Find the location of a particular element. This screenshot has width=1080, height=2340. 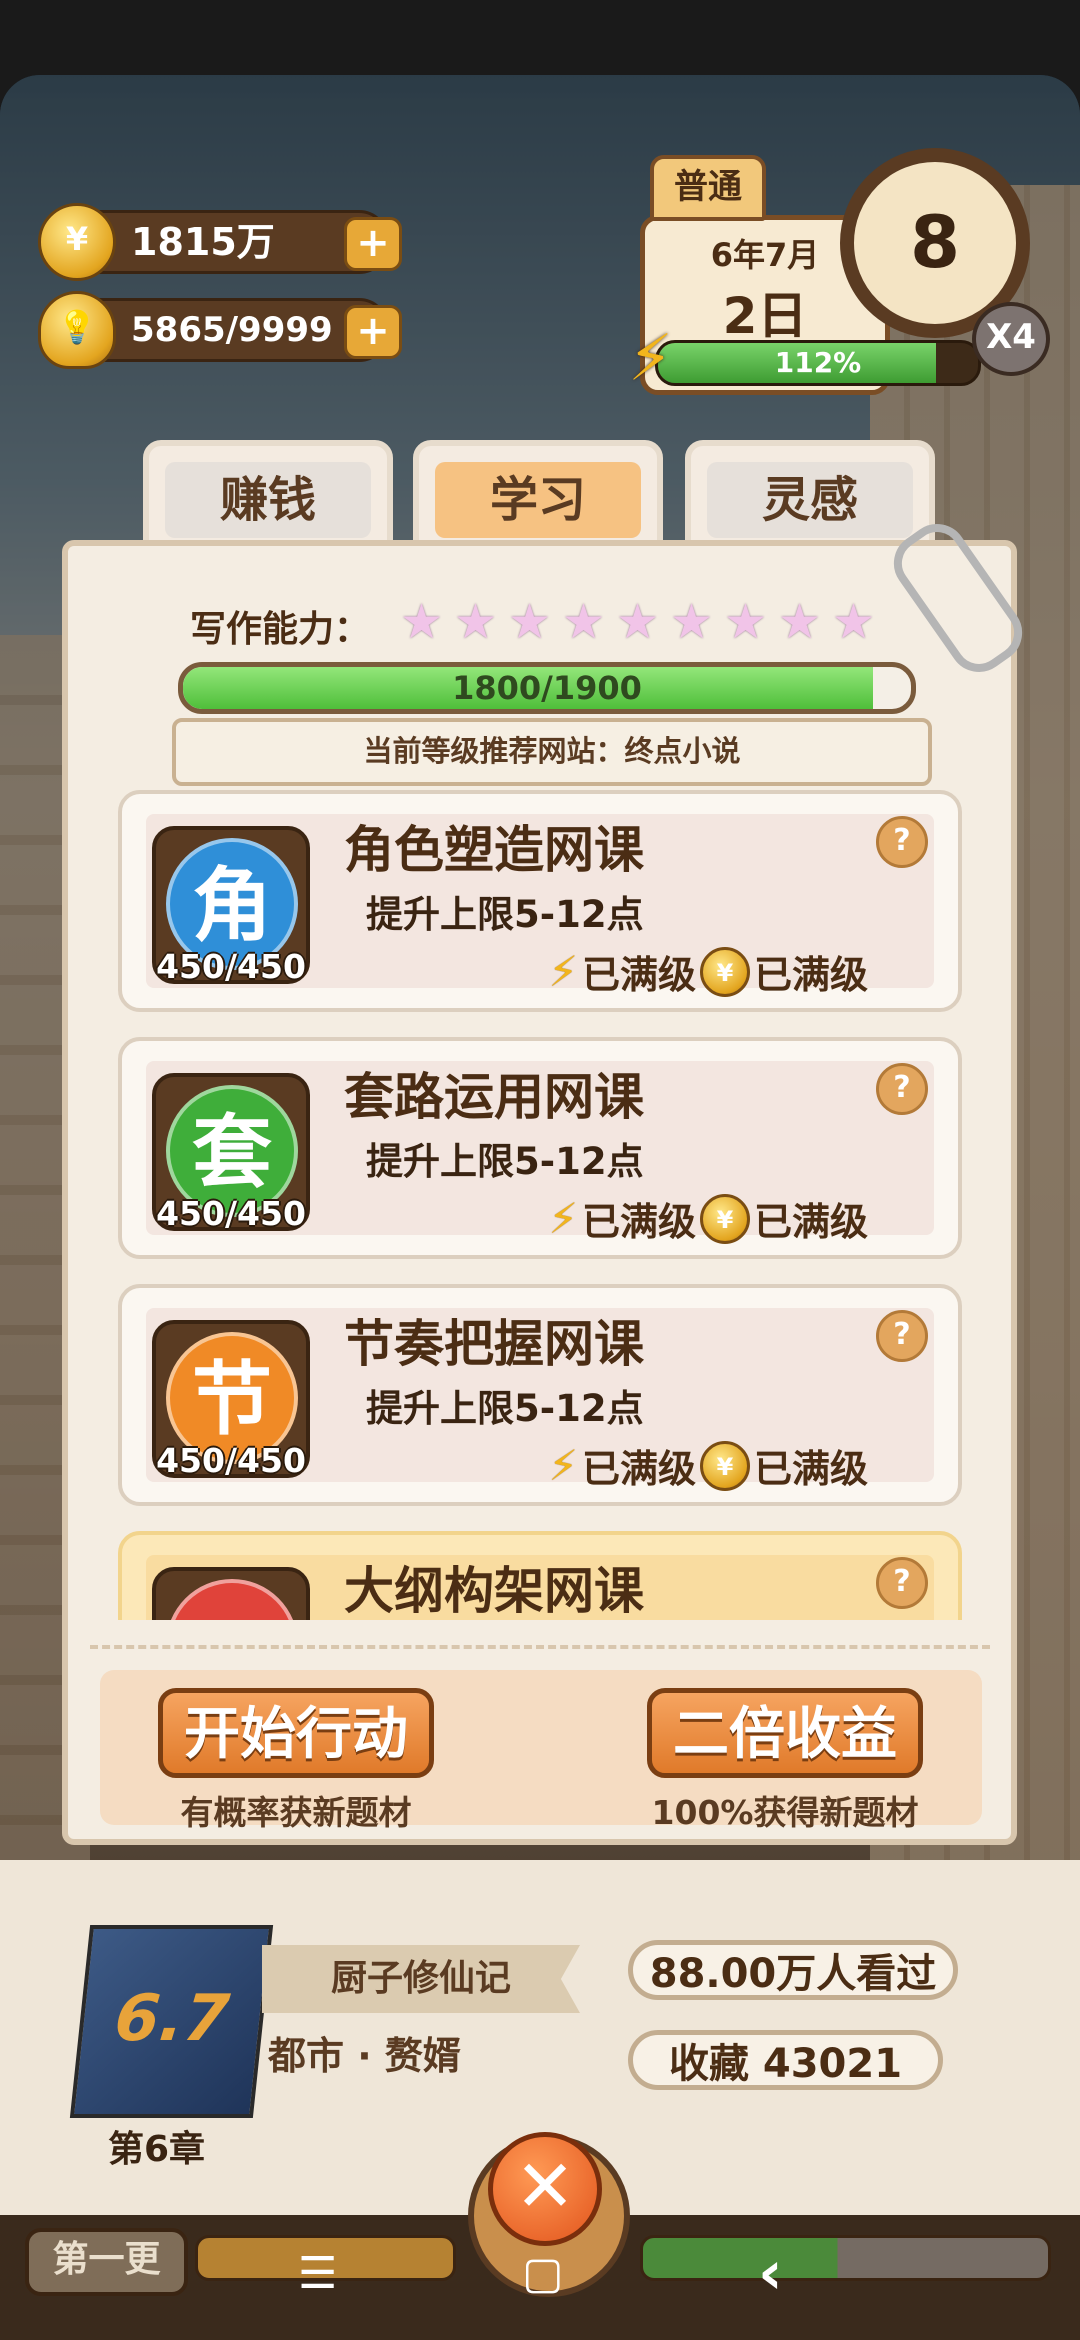

tab-label: 学习 is located at coordinates (538, 500).